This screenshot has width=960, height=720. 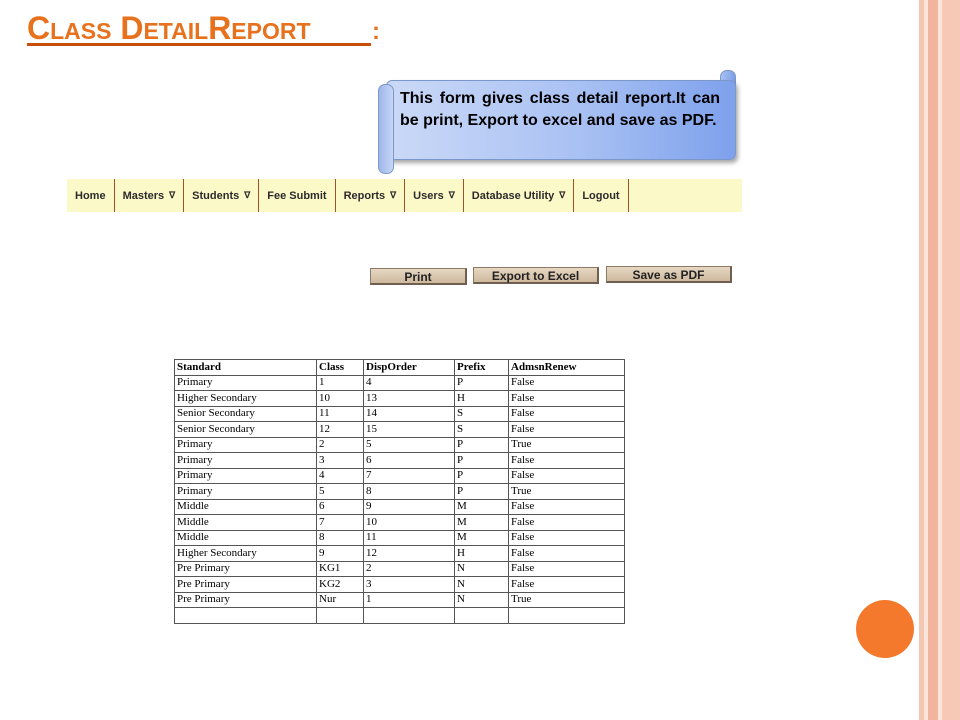 I want to click on title-colon: :, so click(x=376, y=31).